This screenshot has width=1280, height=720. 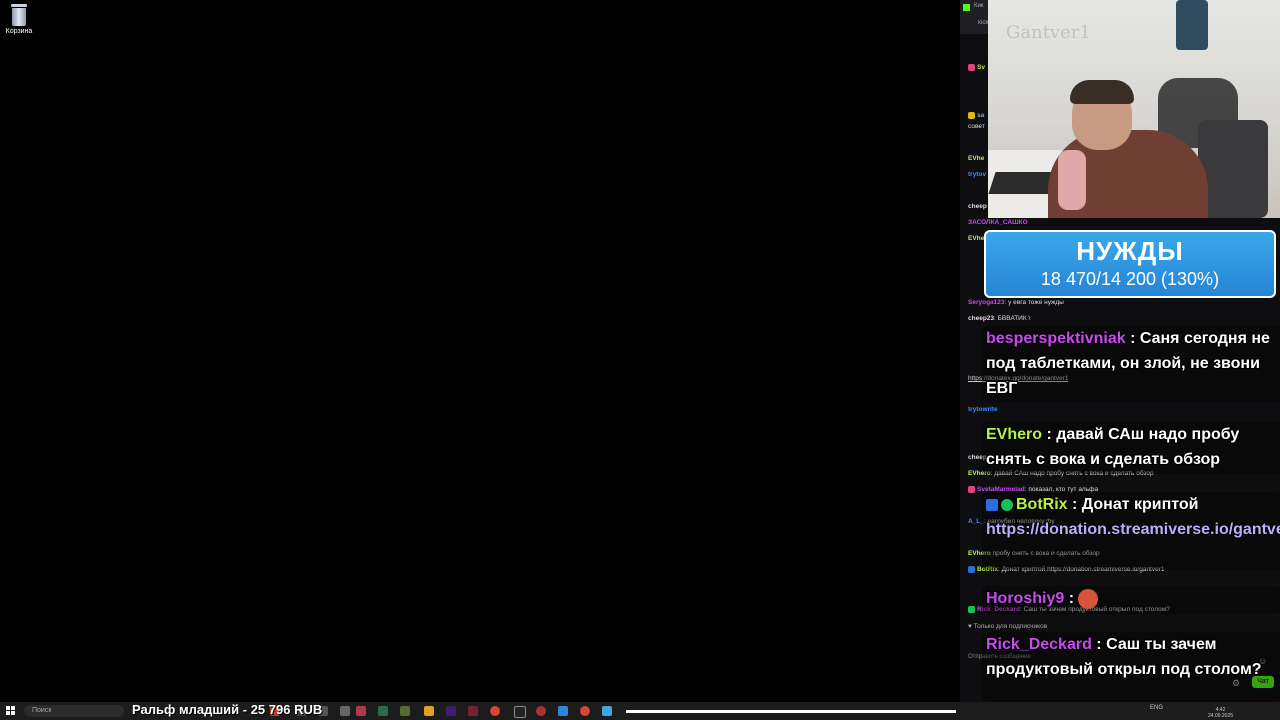 What do you see at coordinates (1156, 708) in the screenshot?
I see `language-indicator: ENG` at bounding box center [1156, 708].